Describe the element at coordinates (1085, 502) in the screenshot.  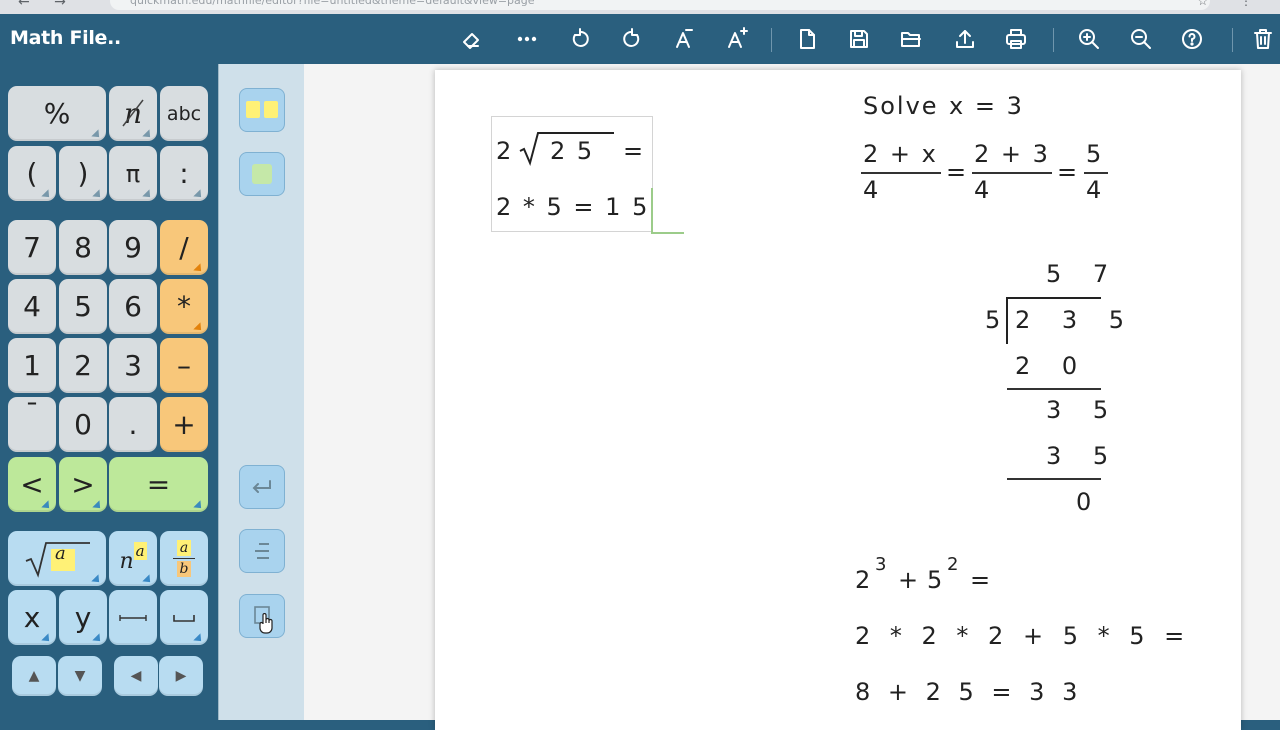
I see `division-remainder: 0` at that location.